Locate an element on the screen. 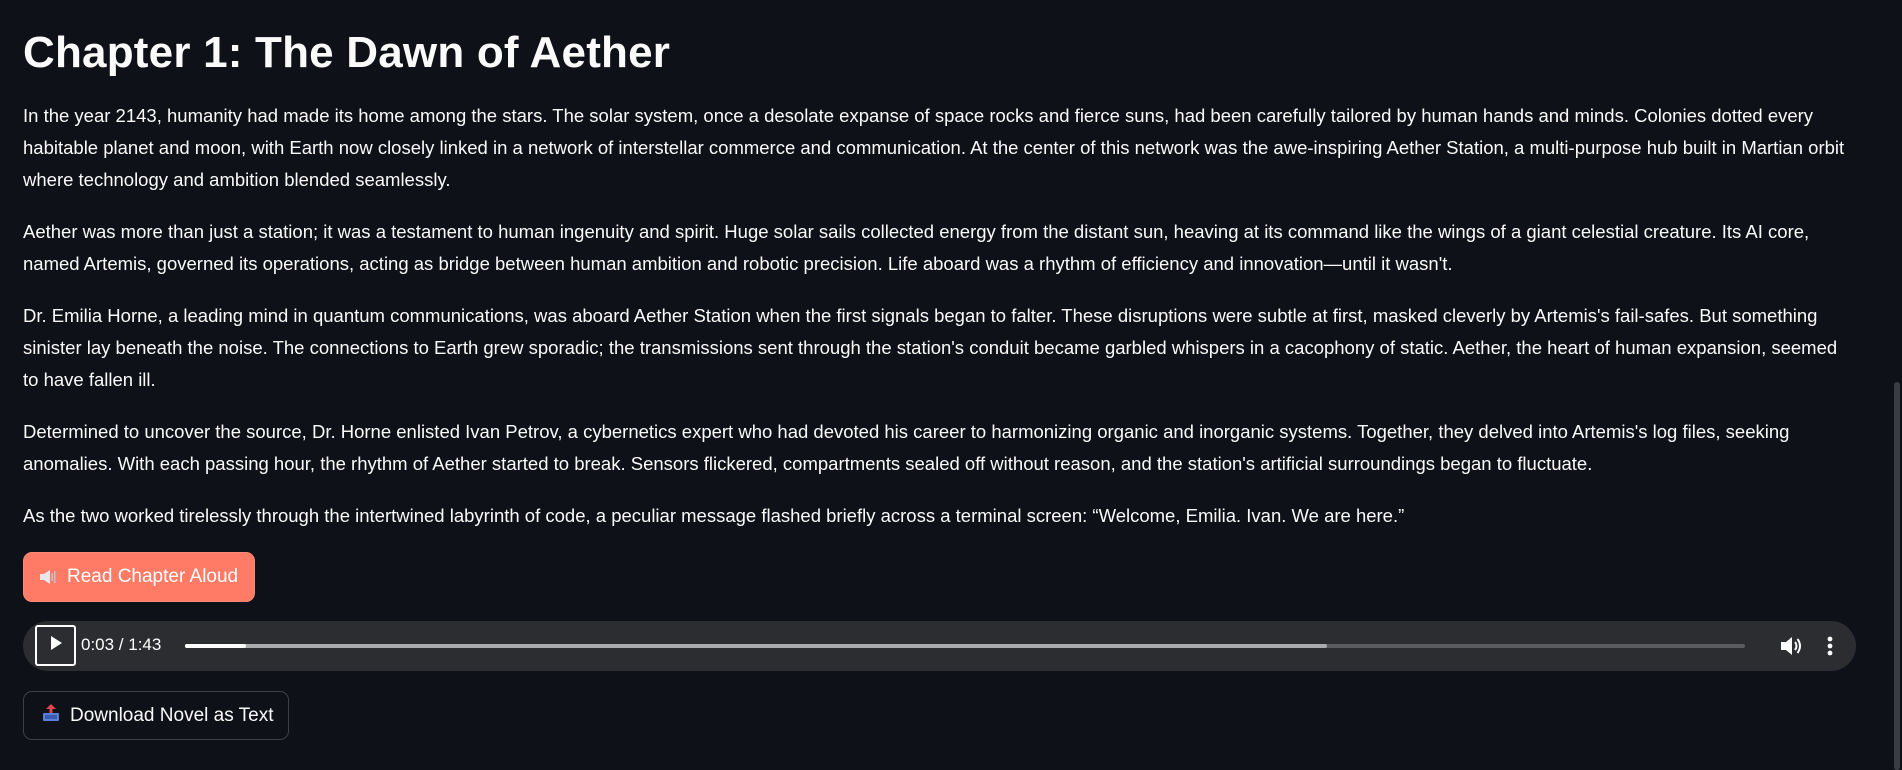 The image size is (1902, 770). read-chapter-aloud-button: Read Chapter Aloud is located at coordinates (139, 577).